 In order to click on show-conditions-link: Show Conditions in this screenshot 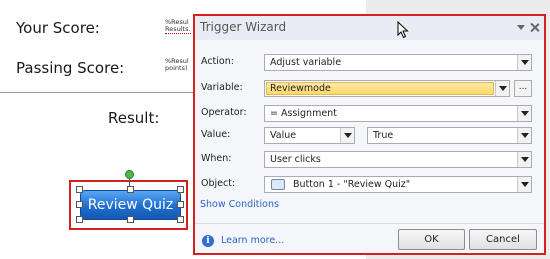, I will do `click(239, 204)`.